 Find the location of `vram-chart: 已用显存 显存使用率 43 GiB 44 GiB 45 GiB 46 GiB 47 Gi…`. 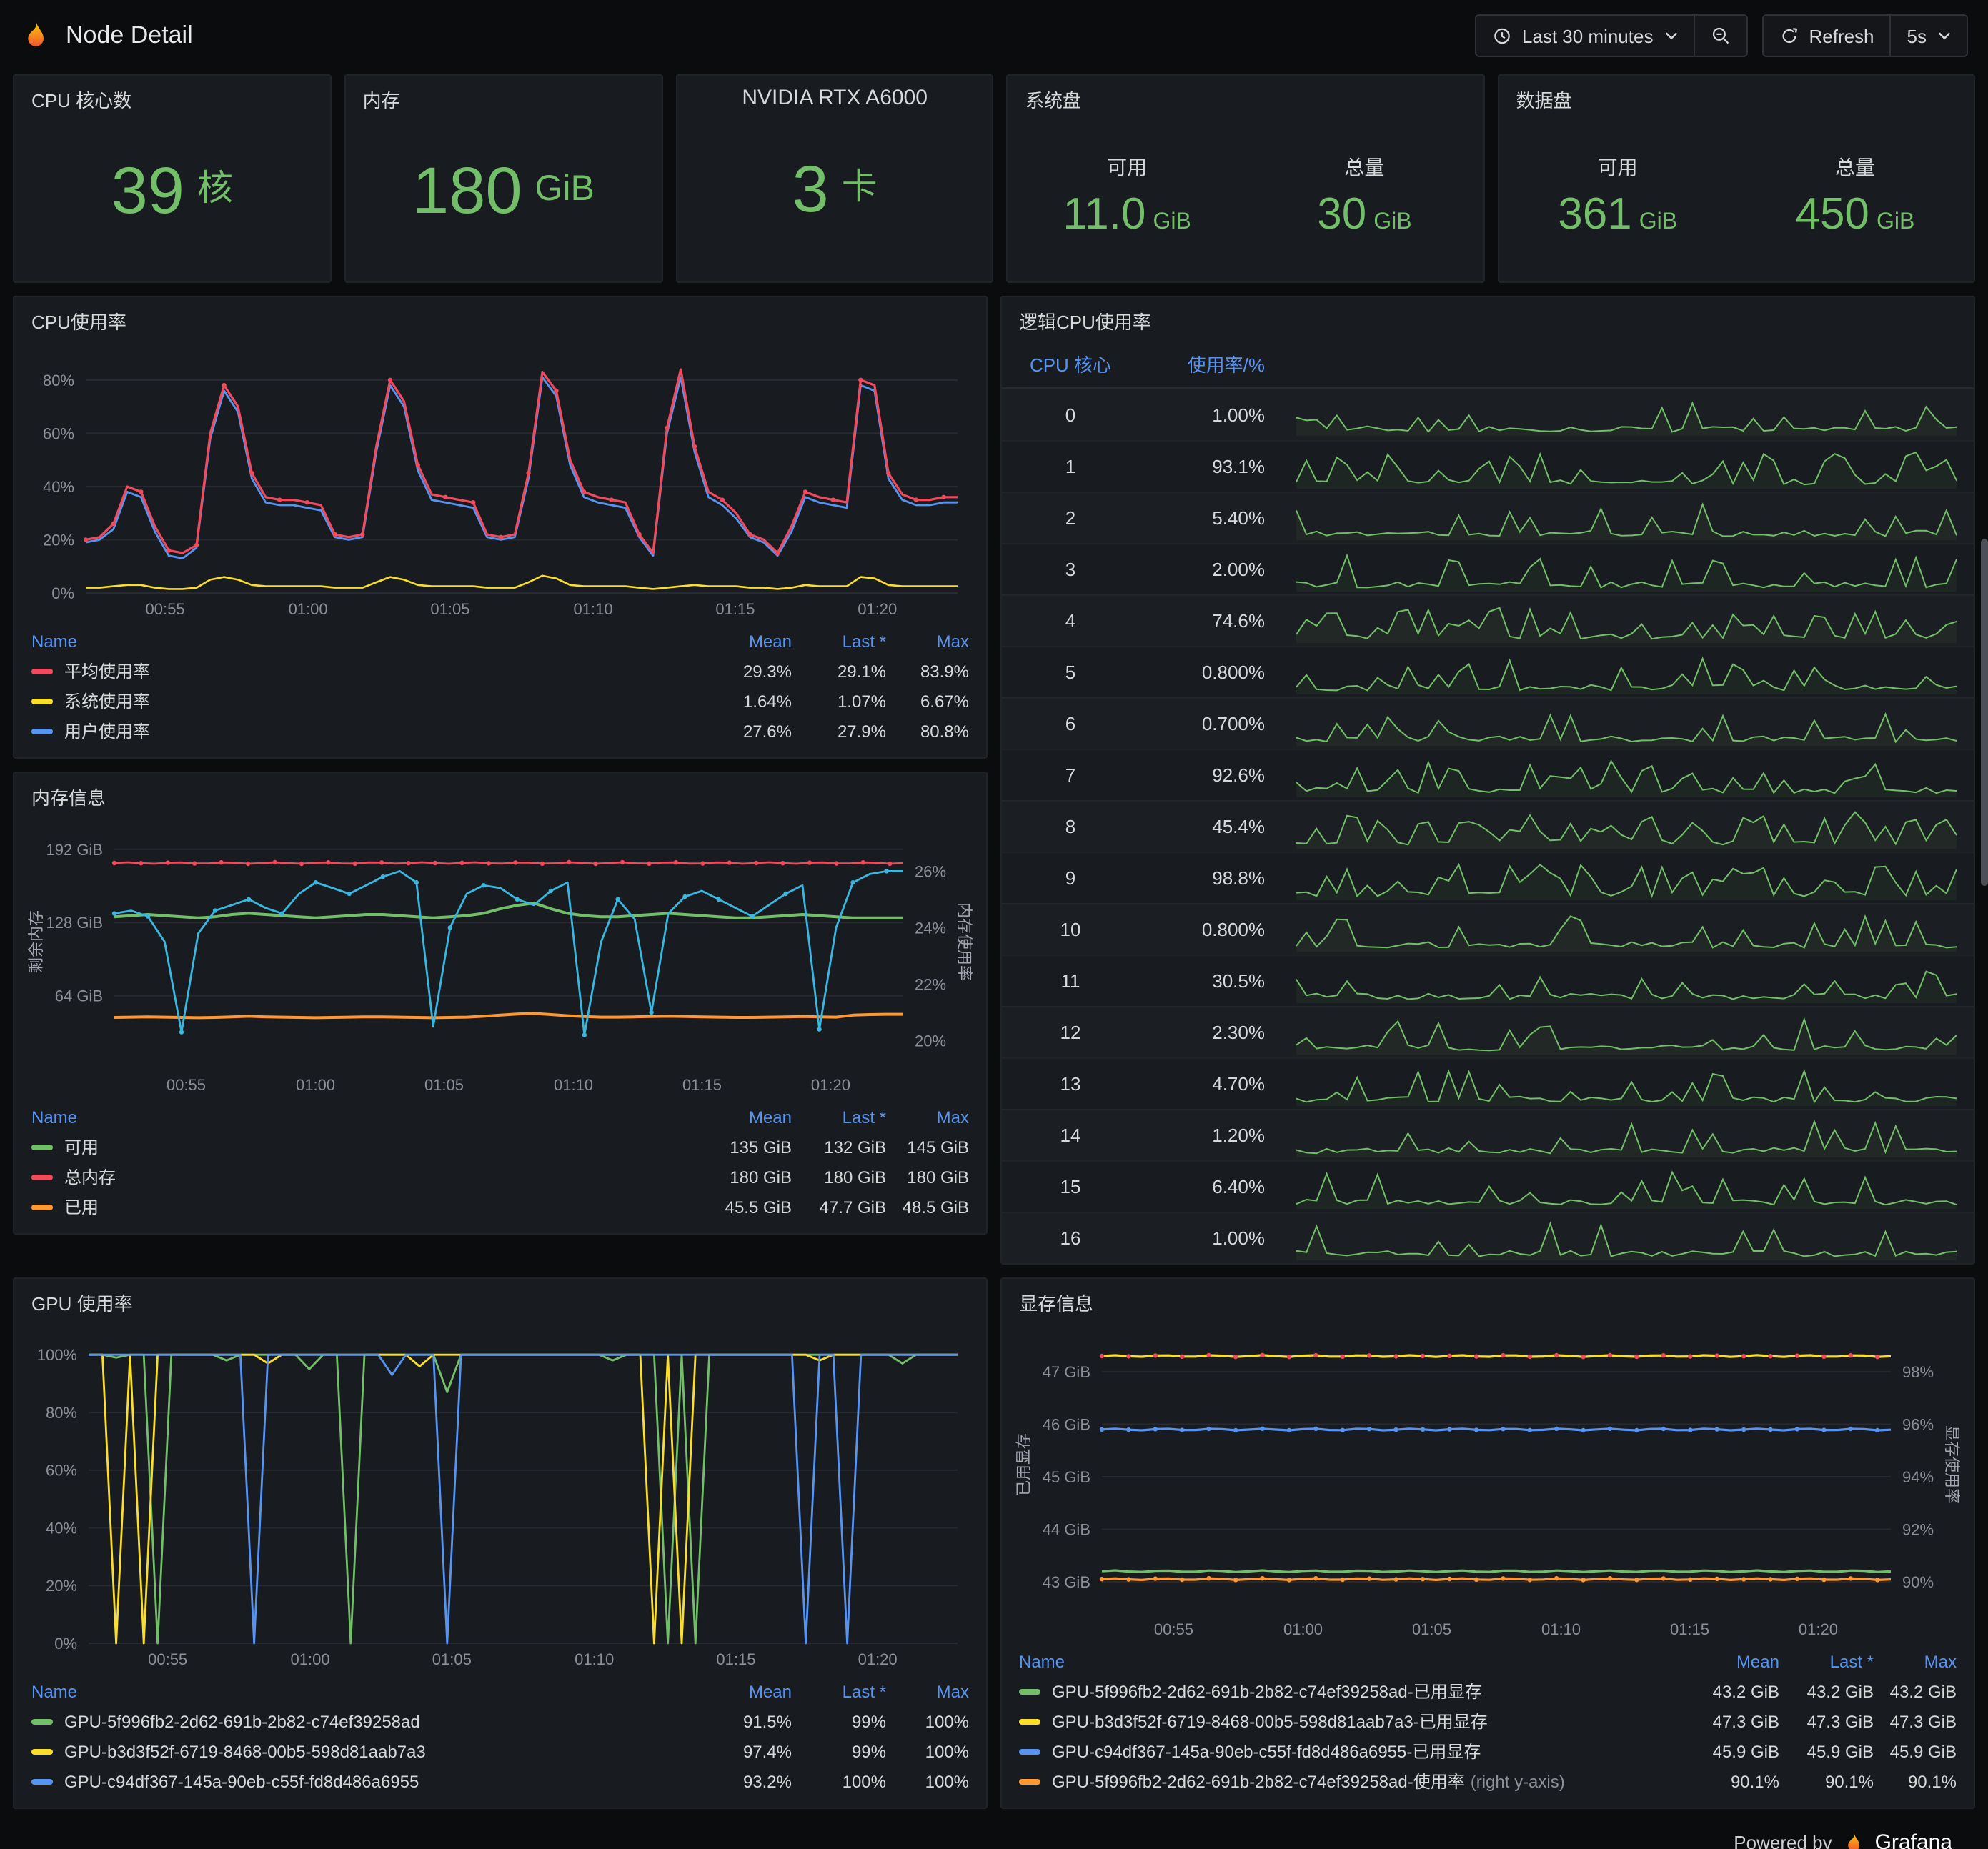

vram-chart: 已用显存 显存使用率 43 GiB 44 GiB 45 GiB 46 GiB 47 Gi… is located at coordinates (1487, 1484).